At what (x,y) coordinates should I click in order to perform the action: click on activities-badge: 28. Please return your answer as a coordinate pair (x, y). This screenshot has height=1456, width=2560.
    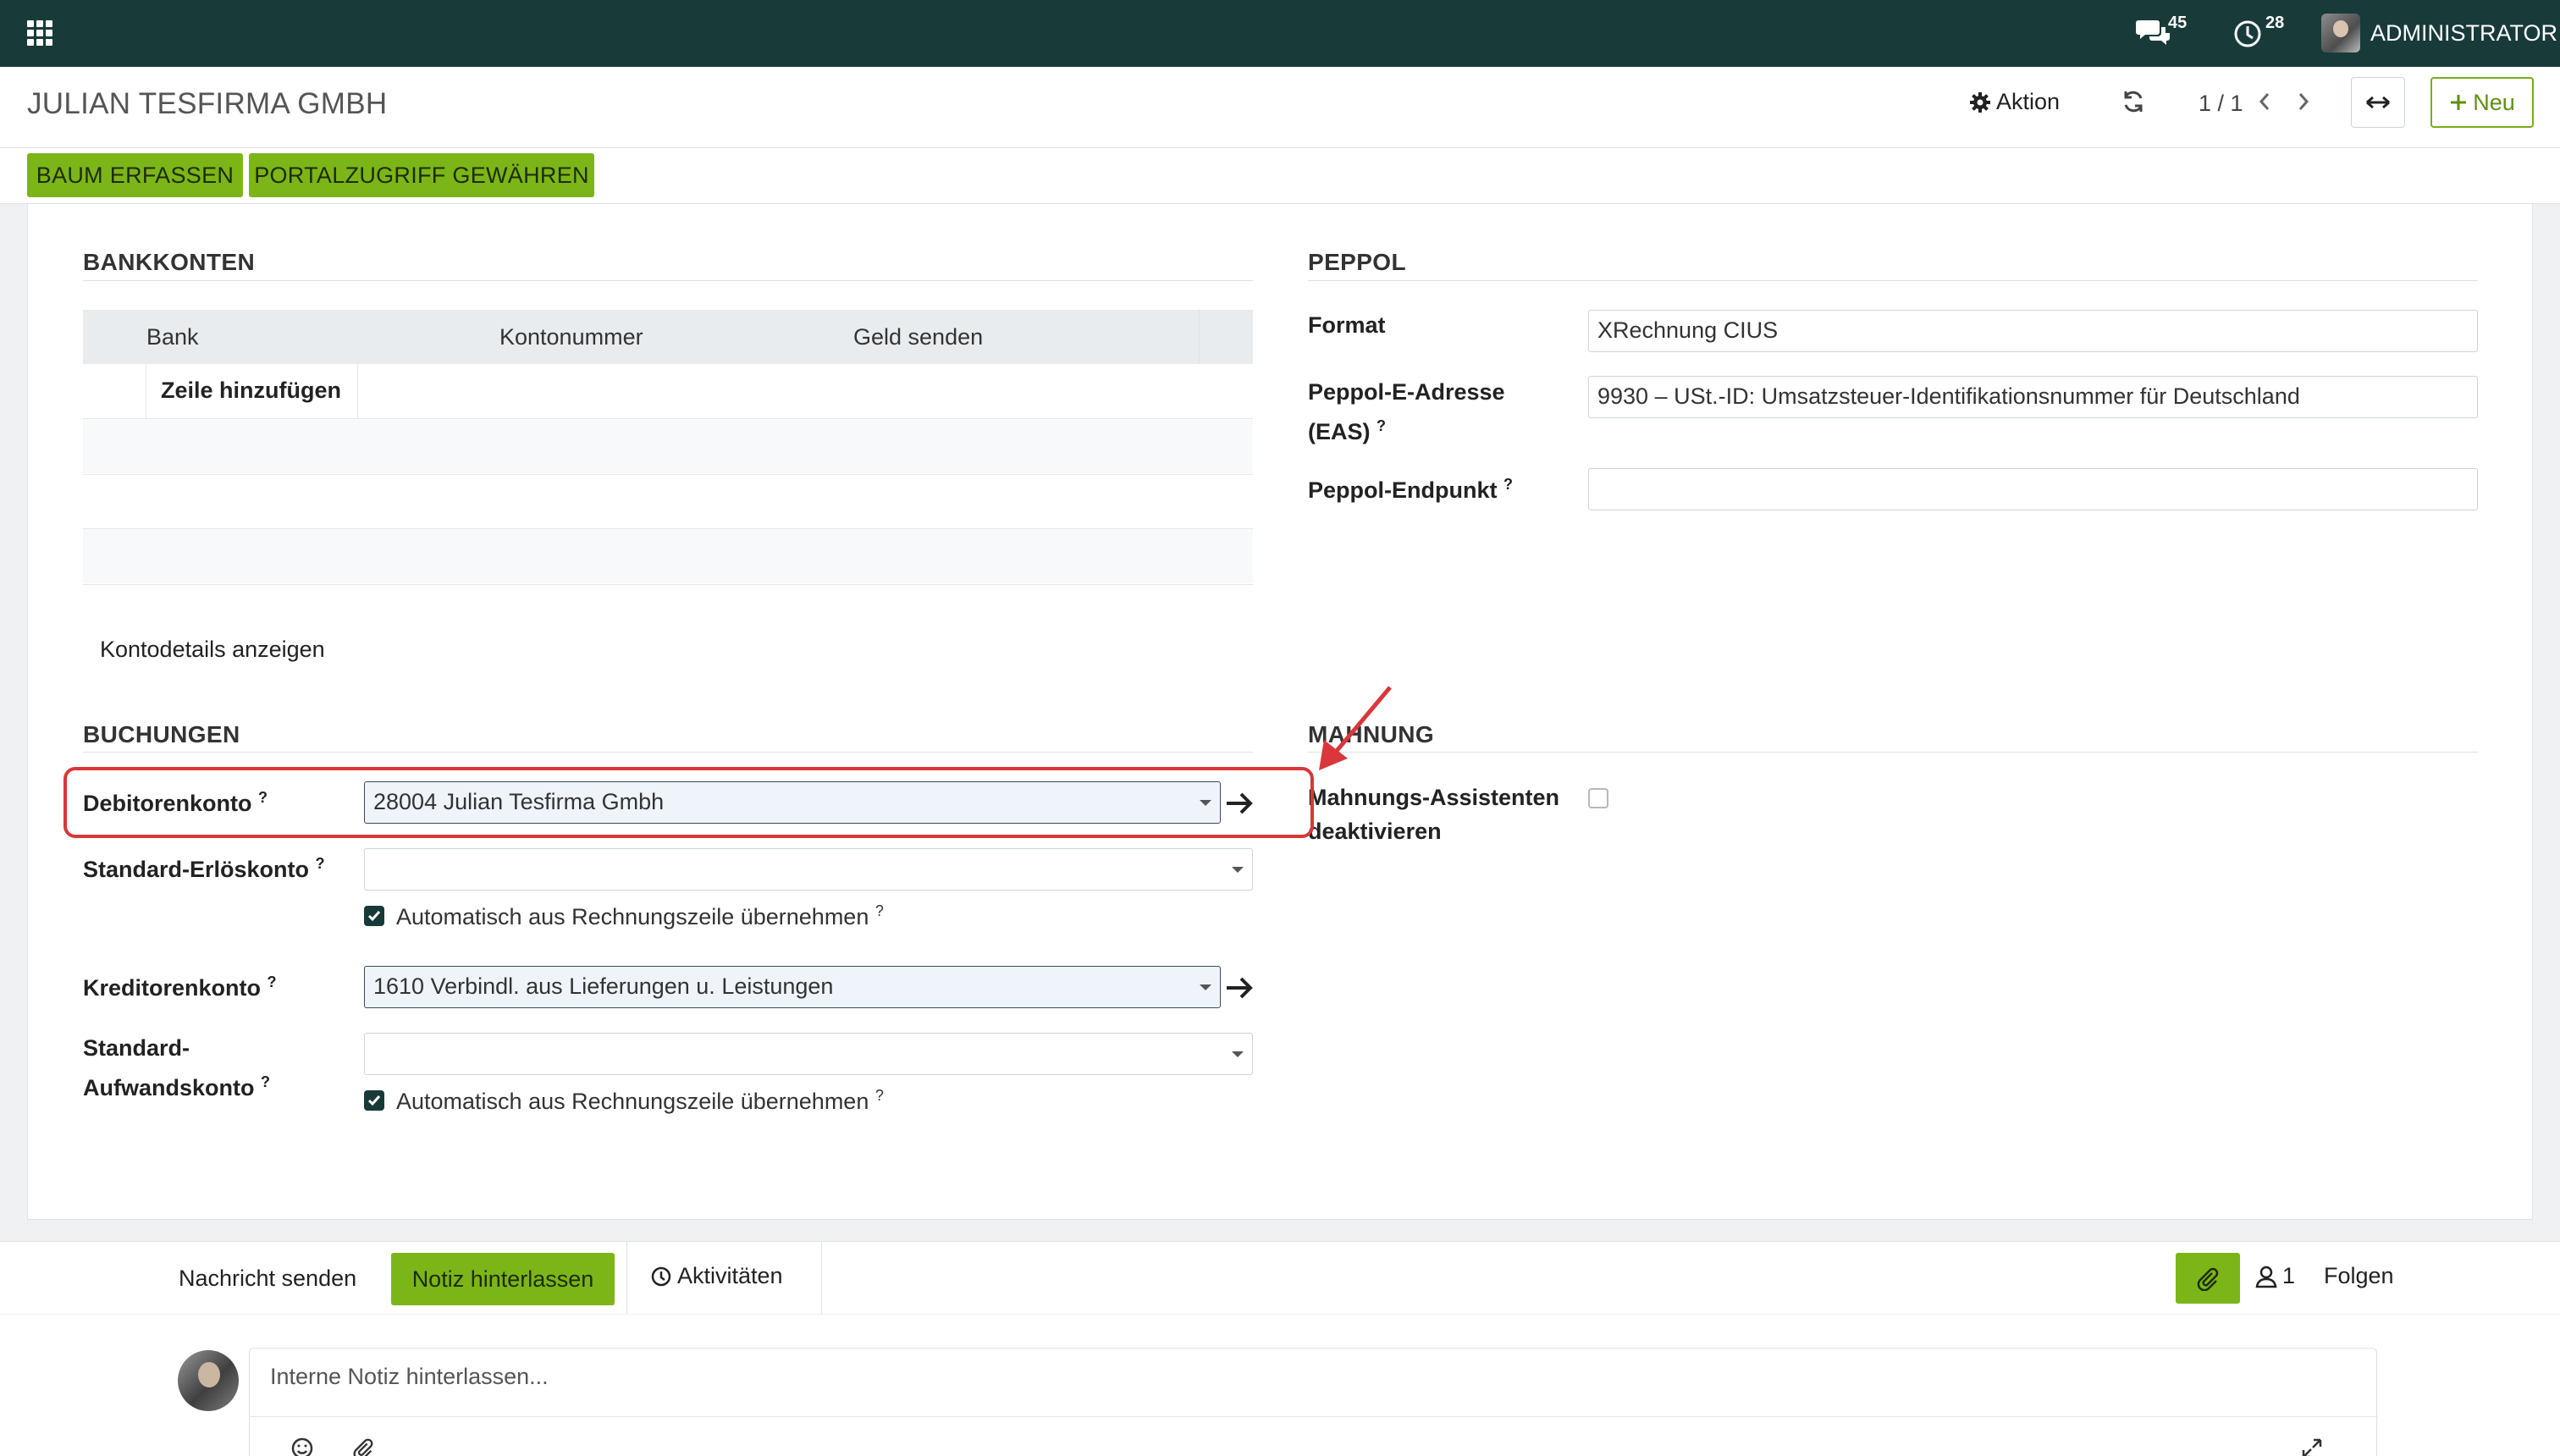
    Looking at the image, I should click on (2275, 23).